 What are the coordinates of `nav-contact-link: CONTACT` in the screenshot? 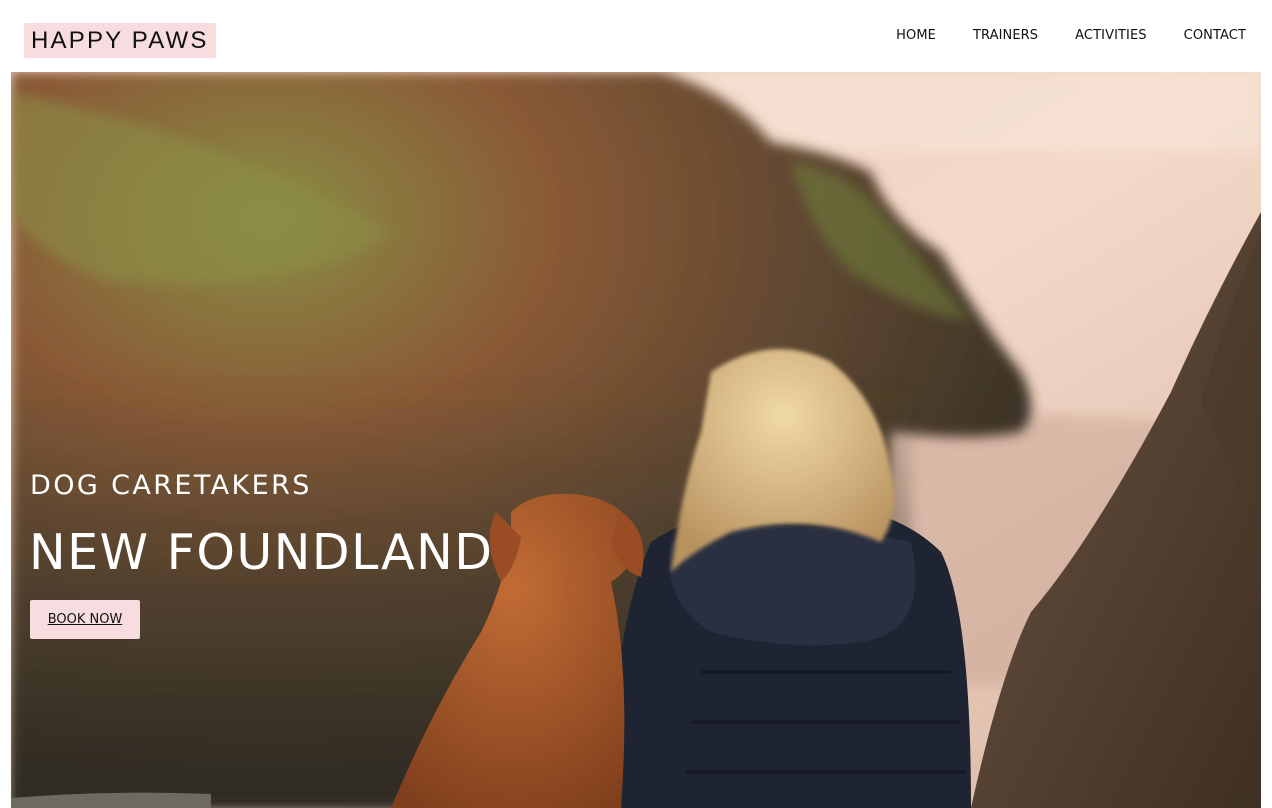 It's located at (1215, 36).